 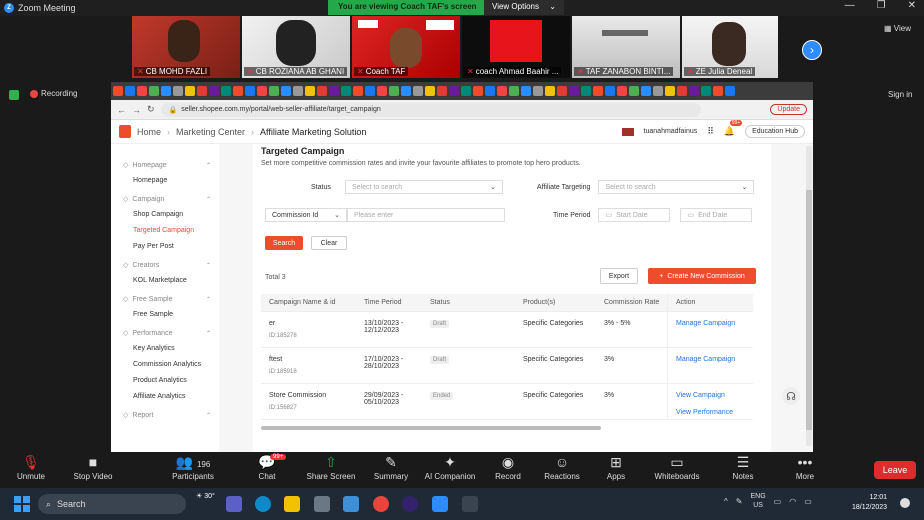 I want to click on start-date-input: ▭ Start Date, so click(x=634, y=215).